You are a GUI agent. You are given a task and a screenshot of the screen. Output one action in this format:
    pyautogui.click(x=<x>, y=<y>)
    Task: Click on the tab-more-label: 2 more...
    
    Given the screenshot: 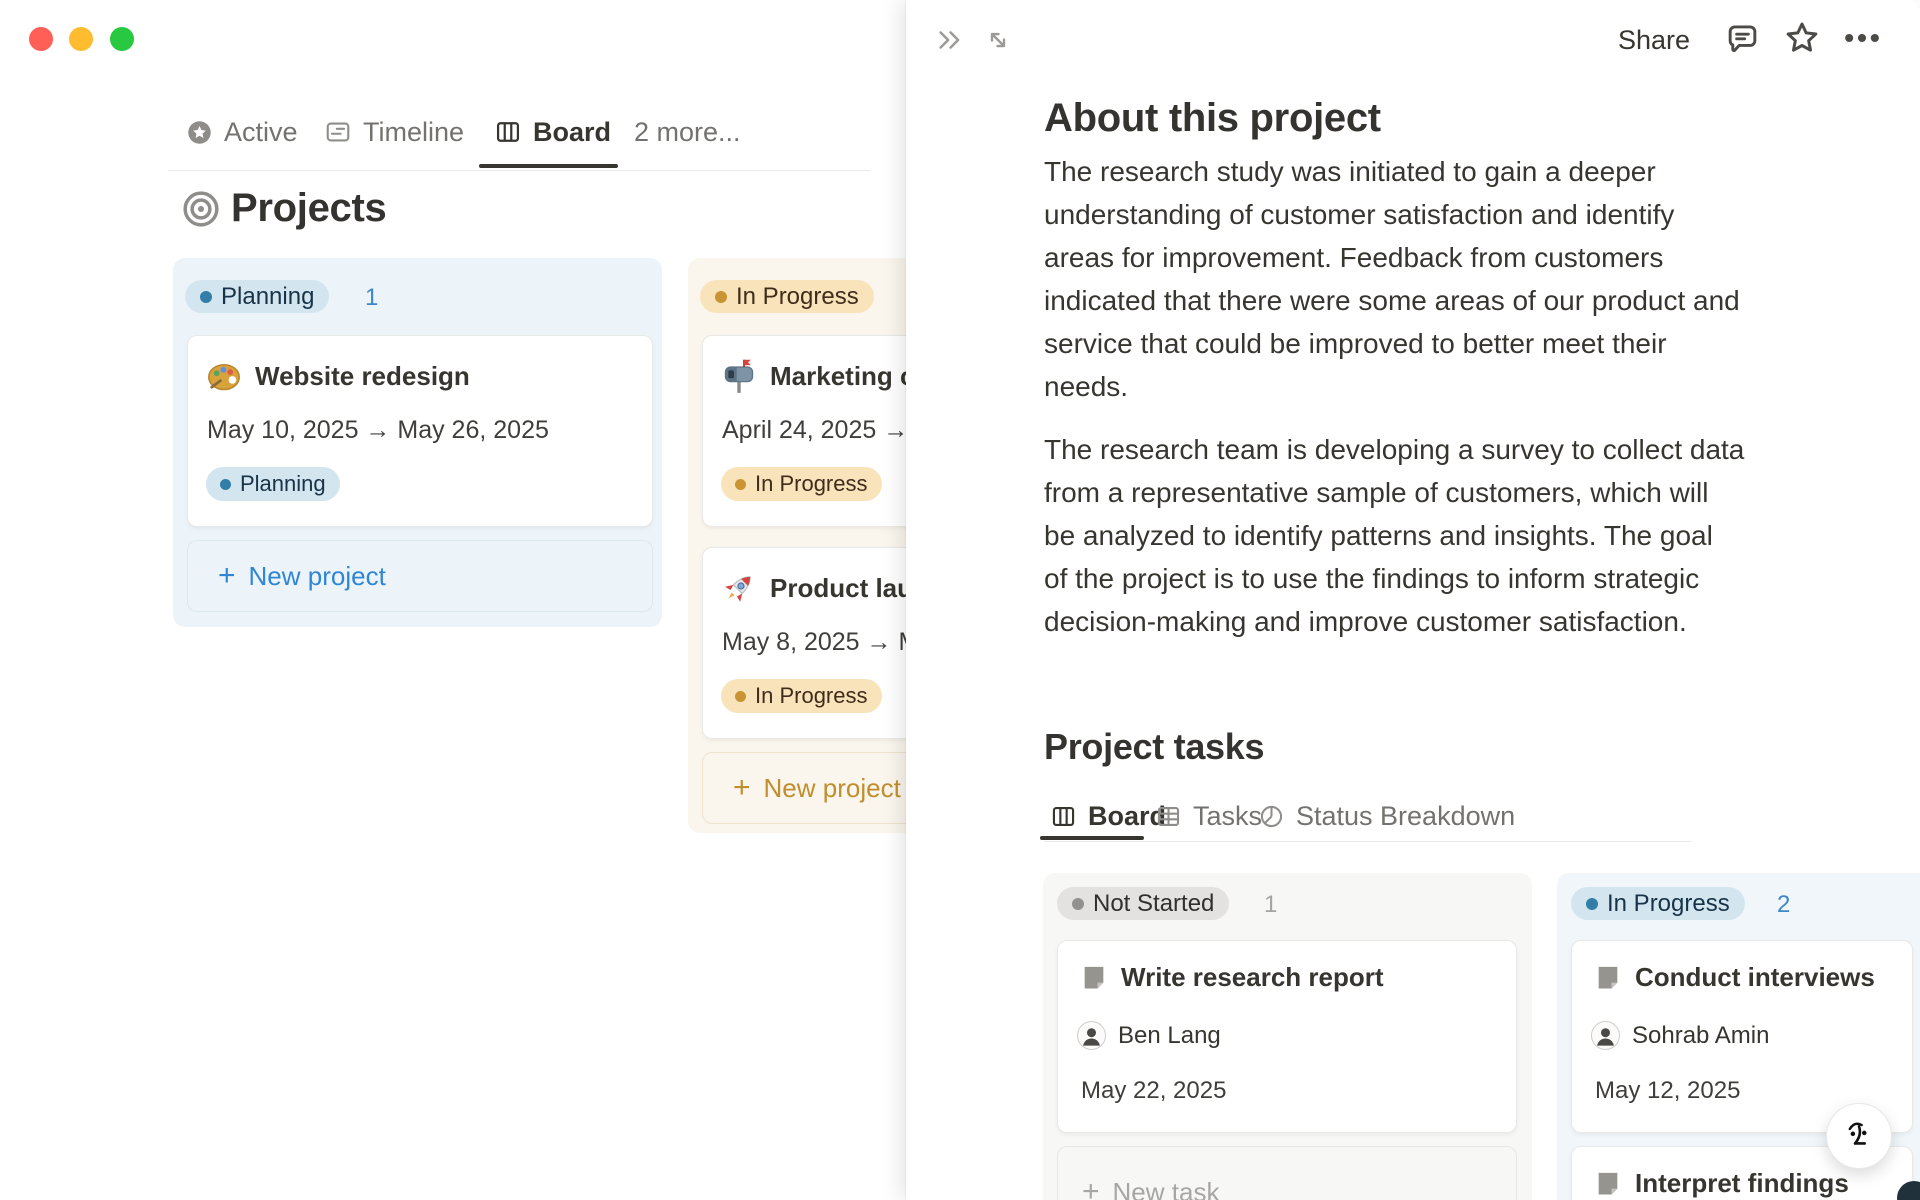 What is the action you would take?
    pyautogui.click(x=687, y=131)
    